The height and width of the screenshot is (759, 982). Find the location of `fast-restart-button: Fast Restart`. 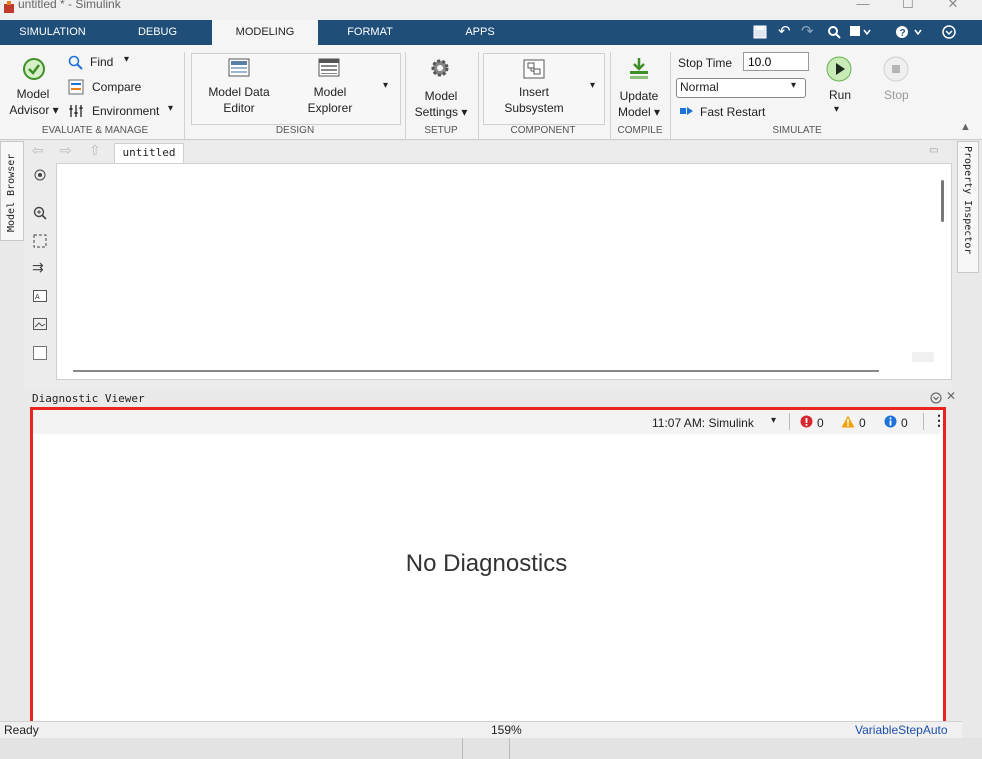

fast-restart-button: Fast Restart is located at coordinates (732, 112).